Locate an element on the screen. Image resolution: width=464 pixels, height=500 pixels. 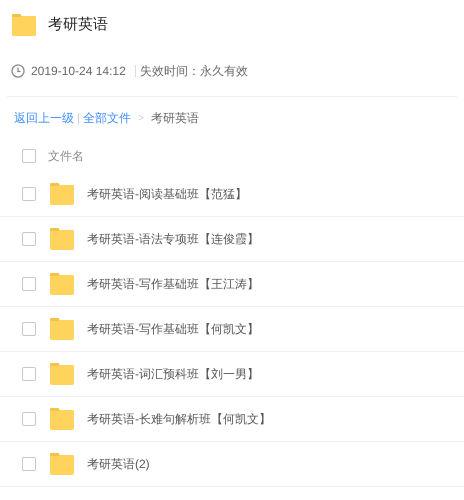
current-folder: 考研英语 is located at coordinates (174, 118).